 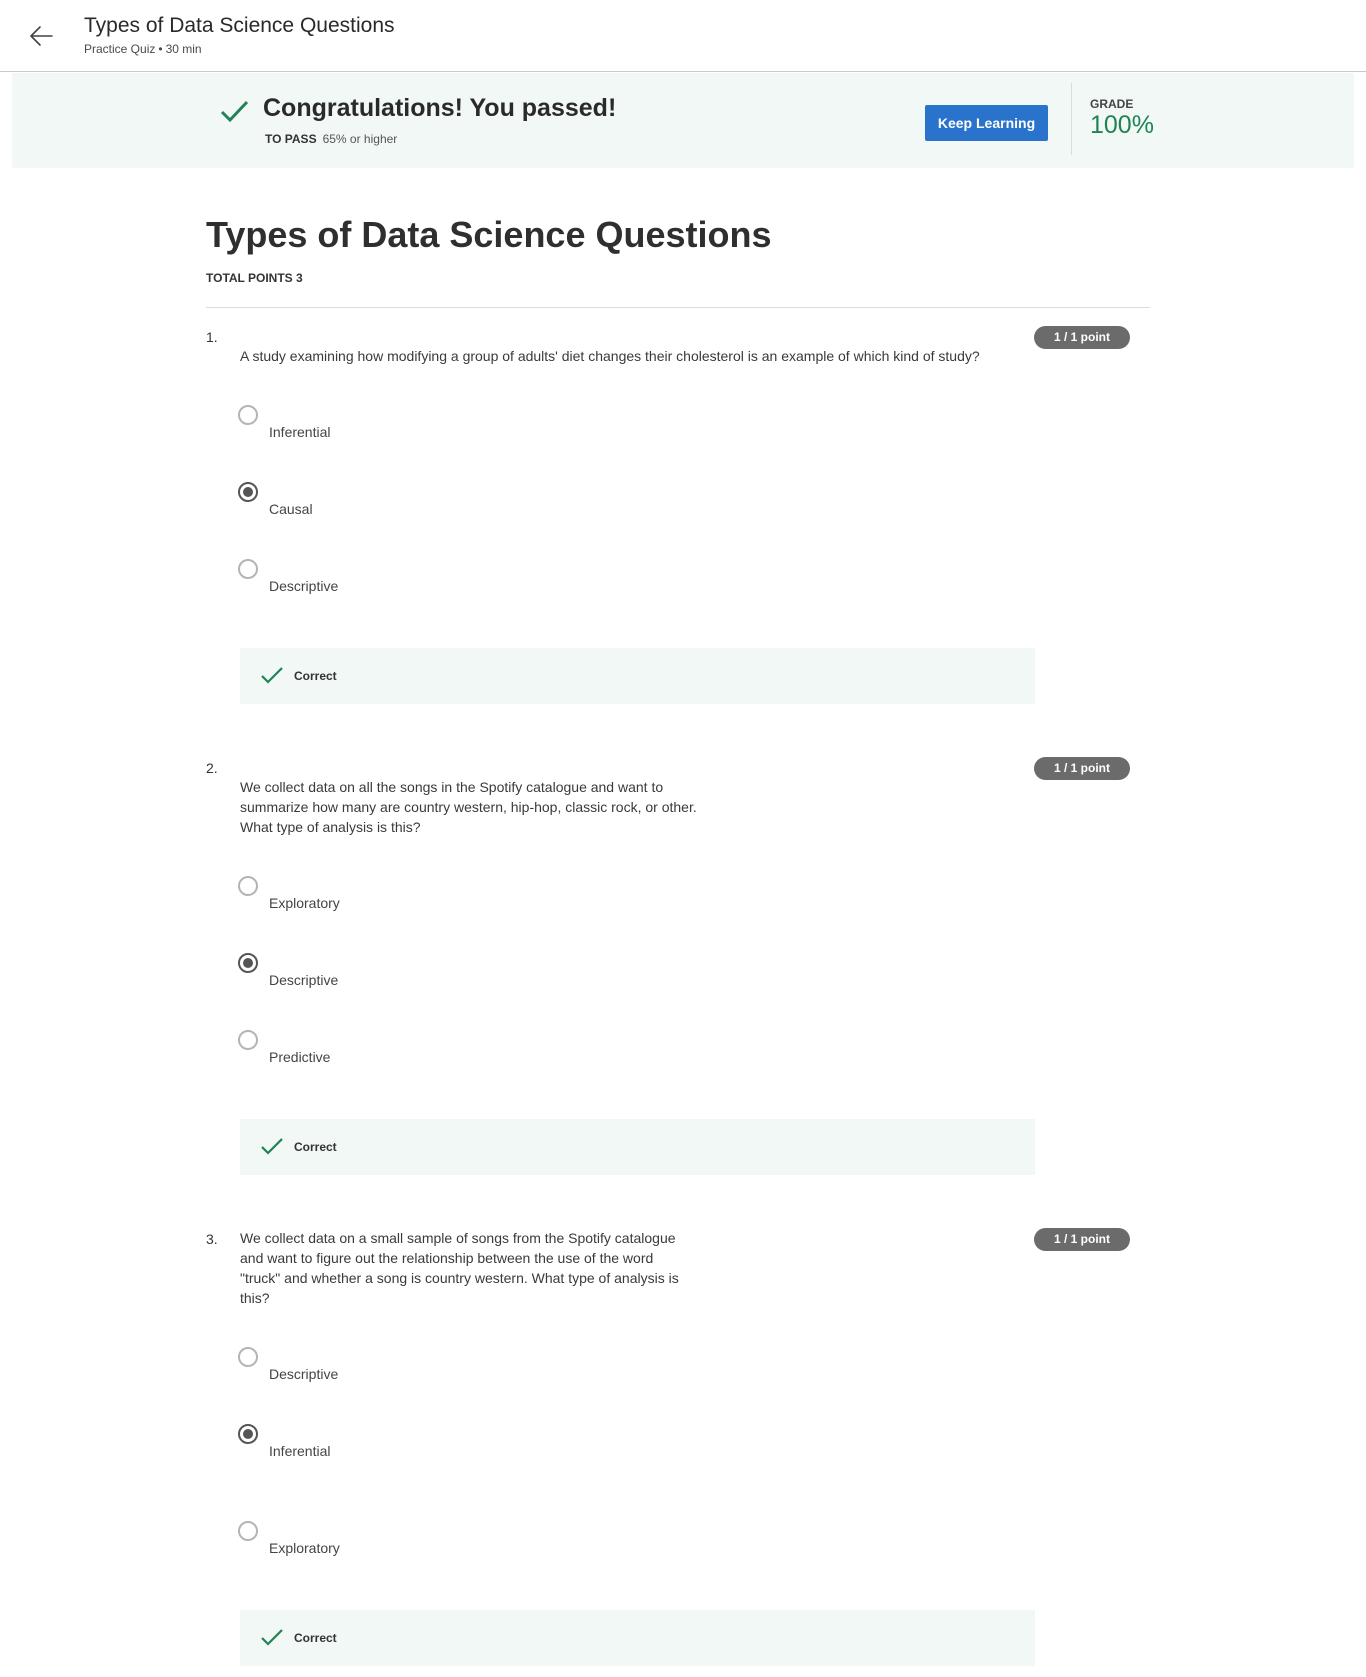 I want to click on grade-value: 100%, so click(x=1122, y=125).